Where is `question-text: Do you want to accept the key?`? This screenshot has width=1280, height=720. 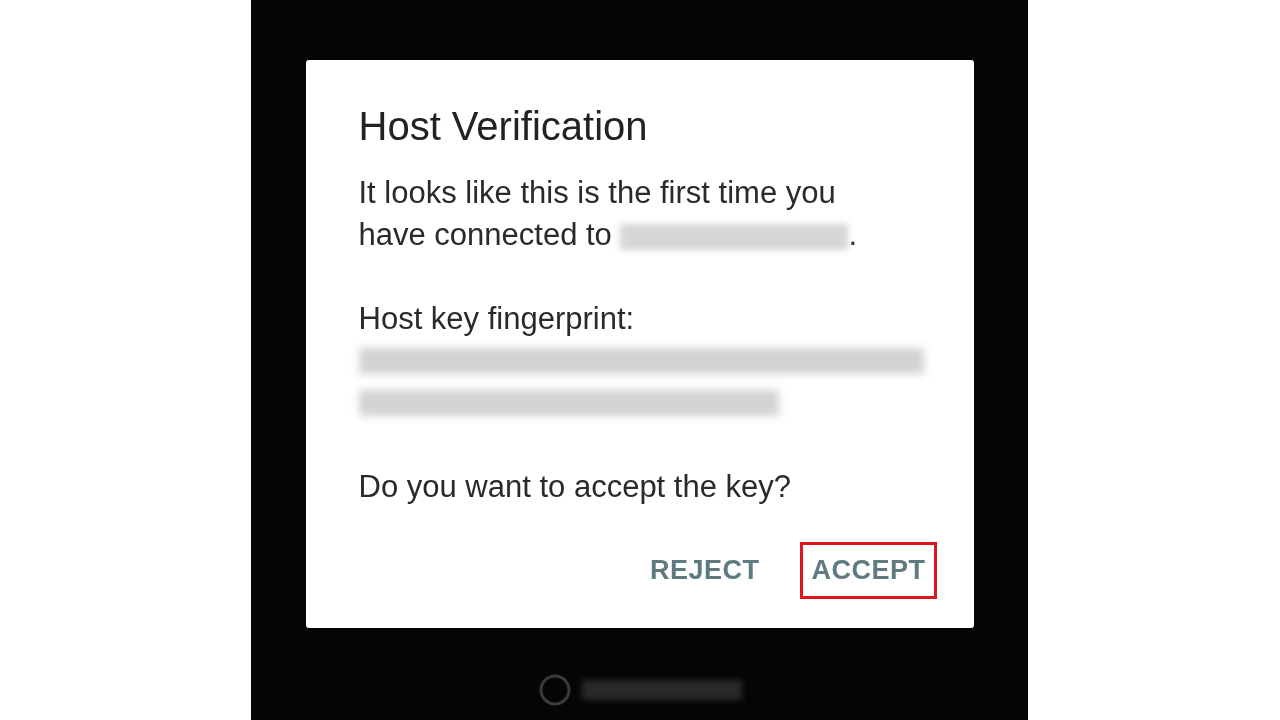
question-text: Do you want to accept the key? is located at coordinates (575, 487).